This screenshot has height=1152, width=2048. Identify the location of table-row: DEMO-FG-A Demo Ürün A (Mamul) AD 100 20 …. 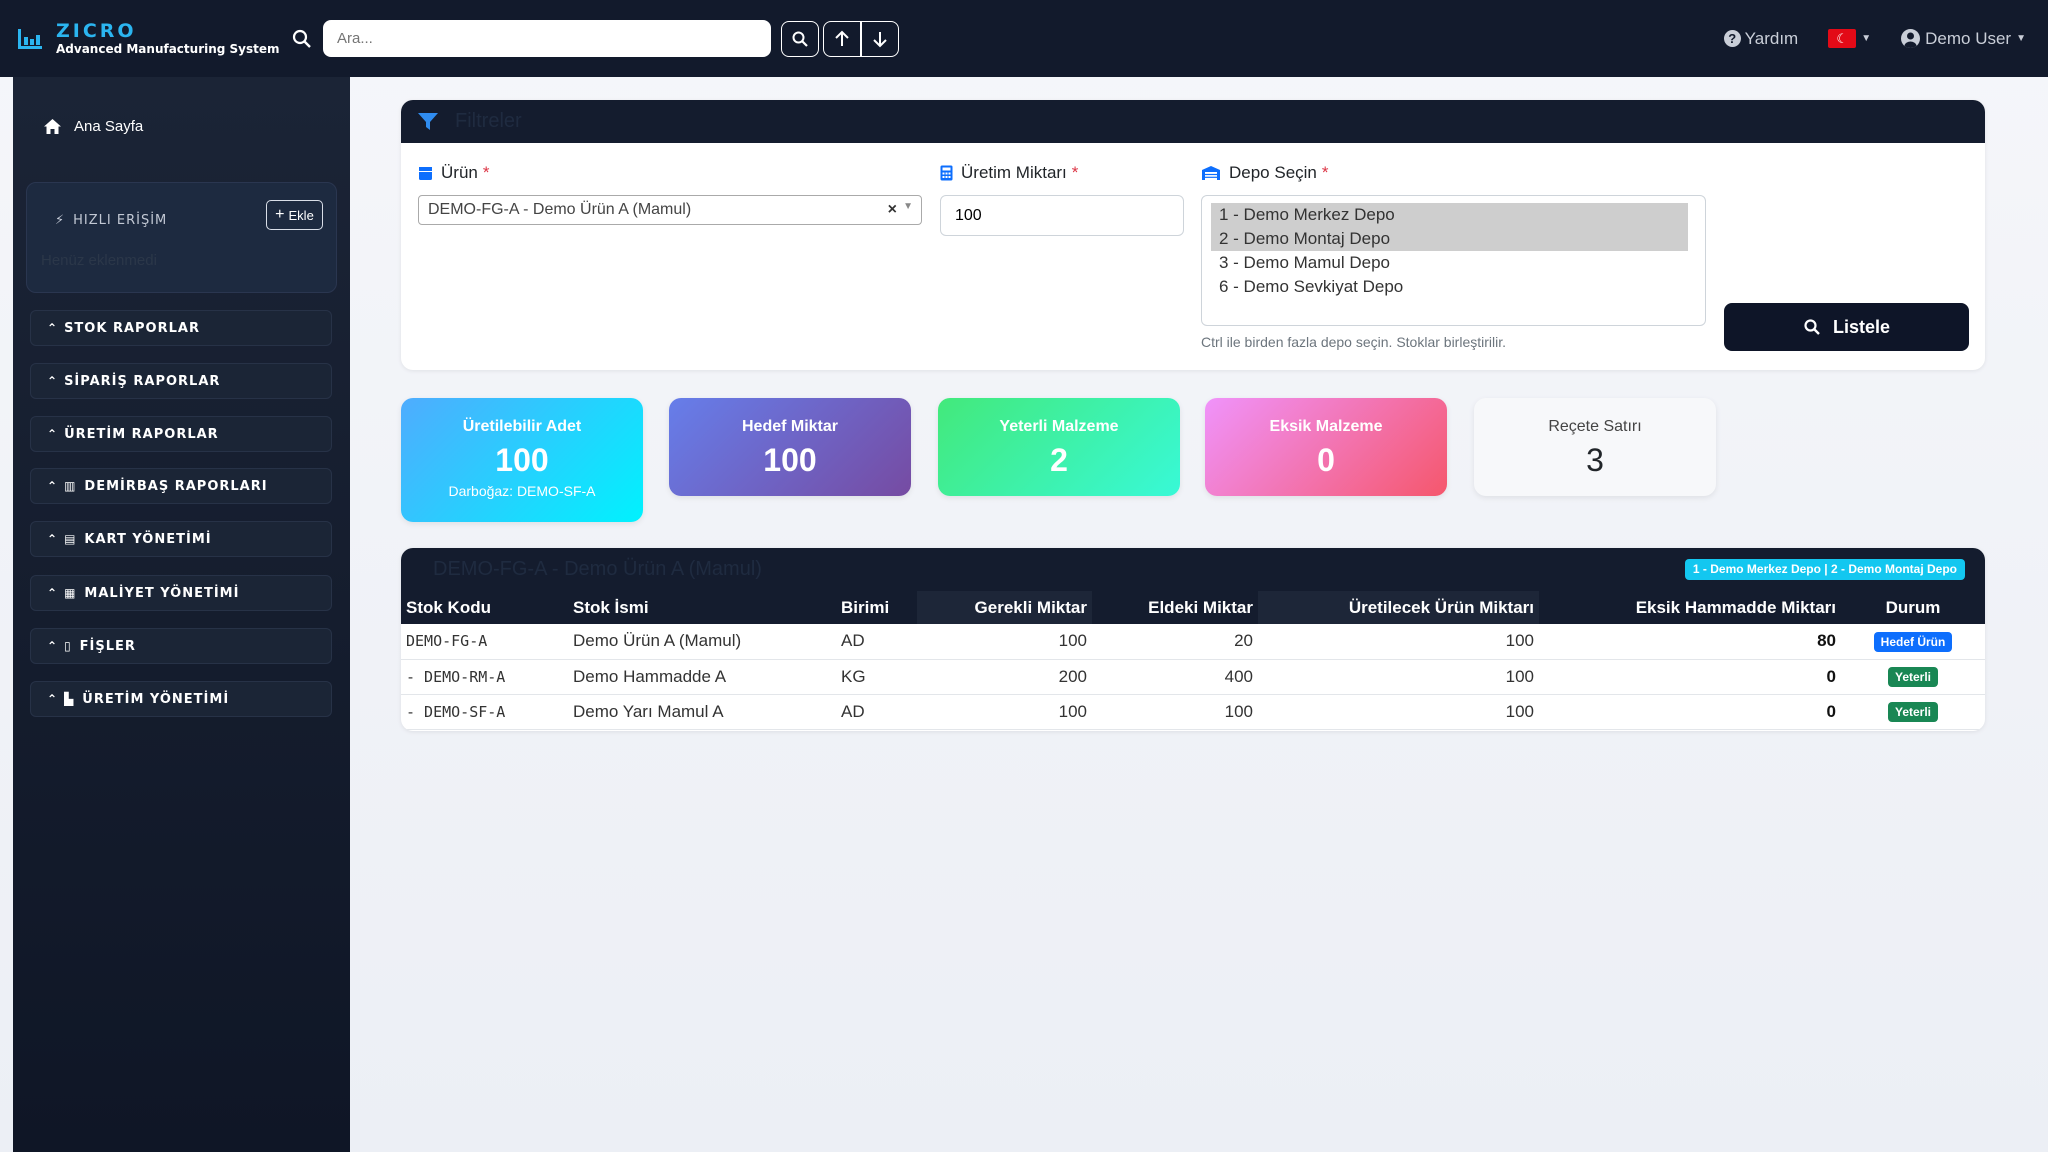
(1193, 642).